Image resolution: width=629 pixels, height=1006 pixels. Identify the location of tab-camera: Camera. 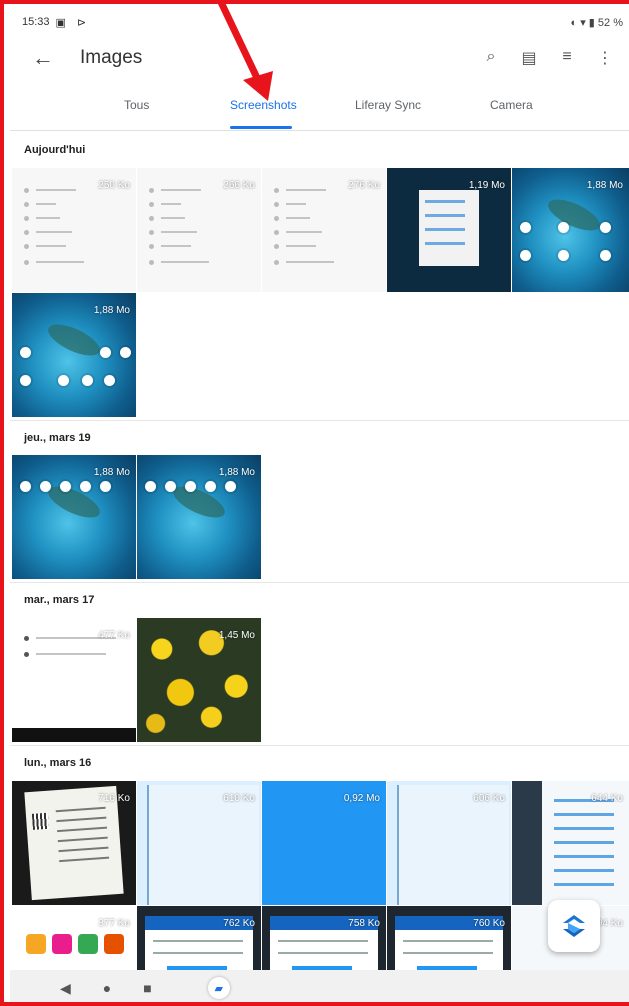
(511, 105).